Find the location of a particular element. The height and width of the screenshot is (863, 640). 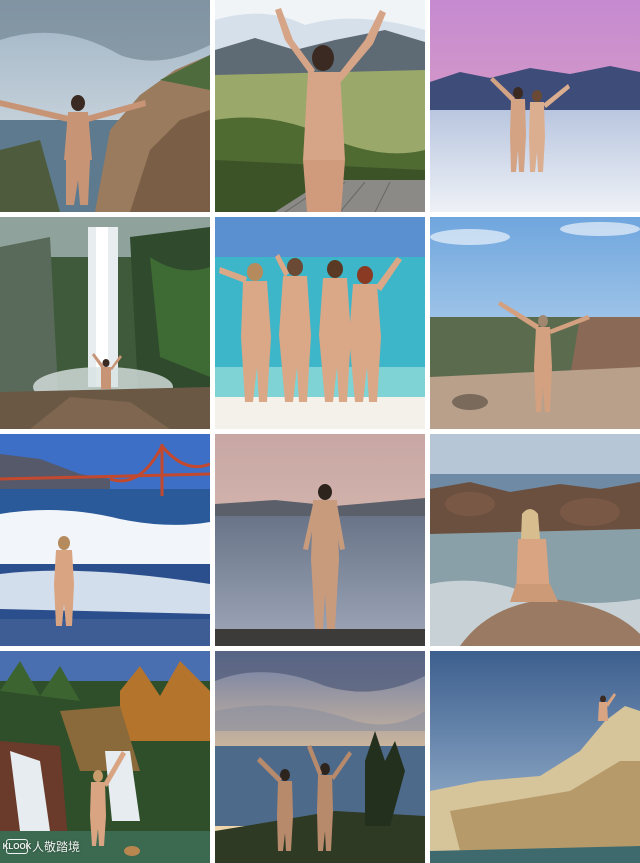

photo-tile-tropical-beach is located at coordinates (320, 323).